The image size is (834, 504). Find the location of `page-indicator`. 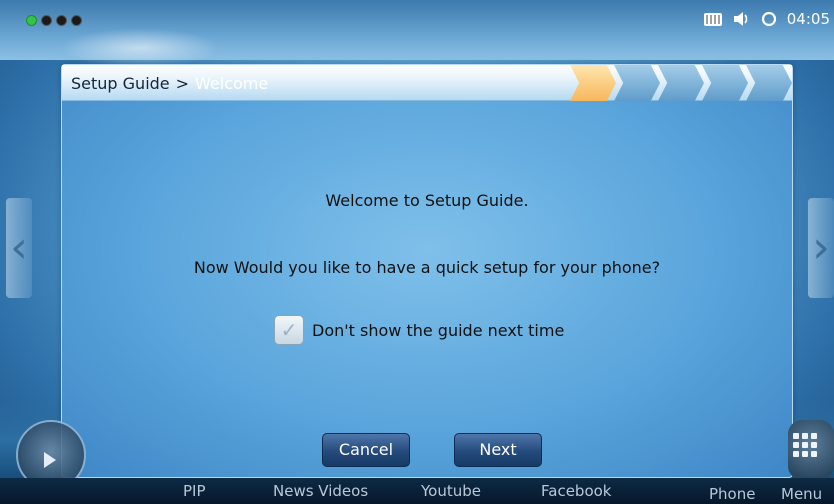

page-indicator is located at coordinates (54, 20).